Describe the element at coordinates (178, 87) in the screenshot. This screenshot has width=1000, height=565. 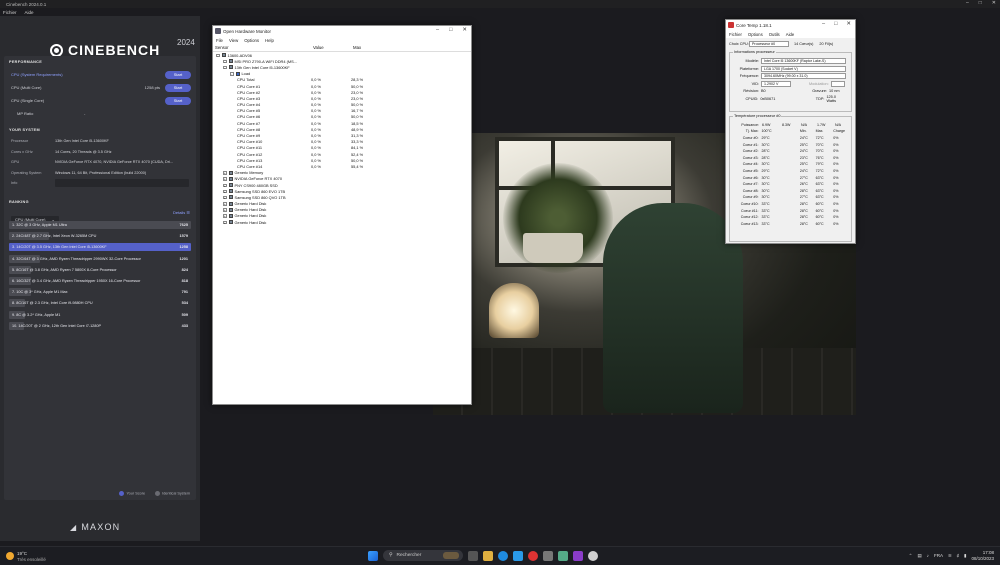
I see `start-button-multi-core: Start` at that location.